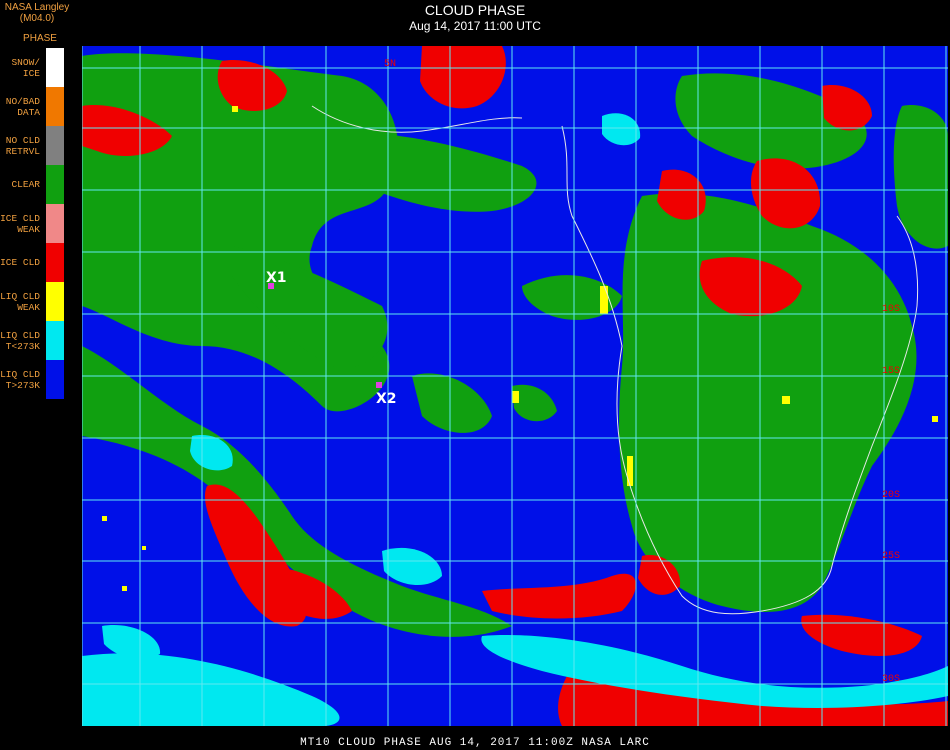 This screenshot has width=950, height=750. Describe the element at coordinates (379, 385) in the screenshot. I see `marker-x2-dot` at that location.